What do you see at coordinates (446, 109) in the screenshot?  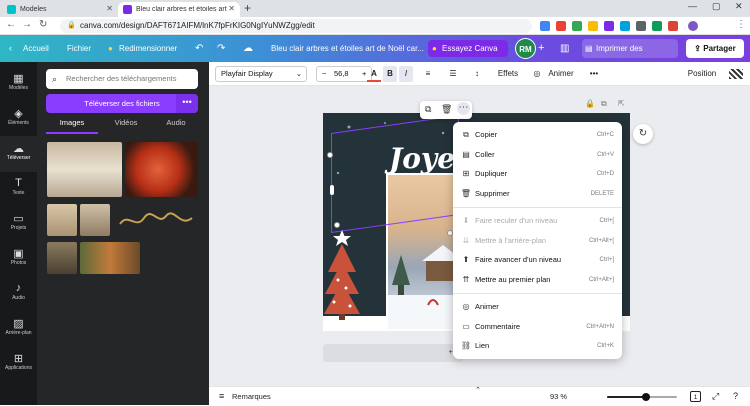 I see `trash-icon: 🗑` at bounding box center [446, 109].